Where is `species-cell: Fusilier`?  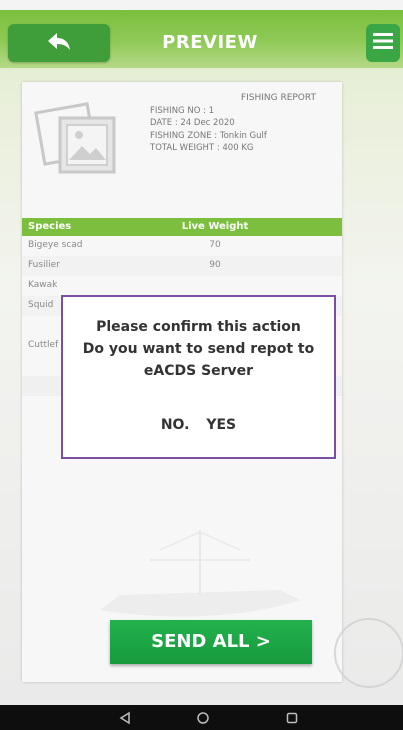 species-cell: Fusilier is located at coordinates (44, 265).